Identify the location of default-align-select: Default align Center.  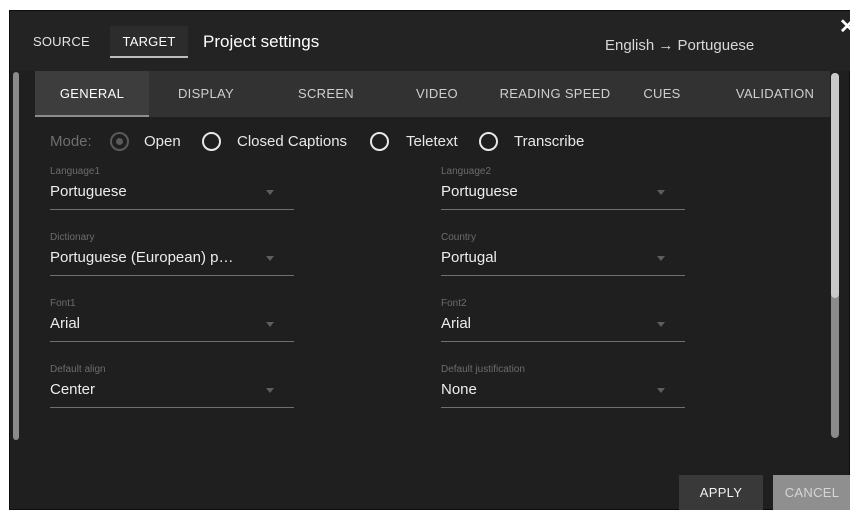
(172, 389).